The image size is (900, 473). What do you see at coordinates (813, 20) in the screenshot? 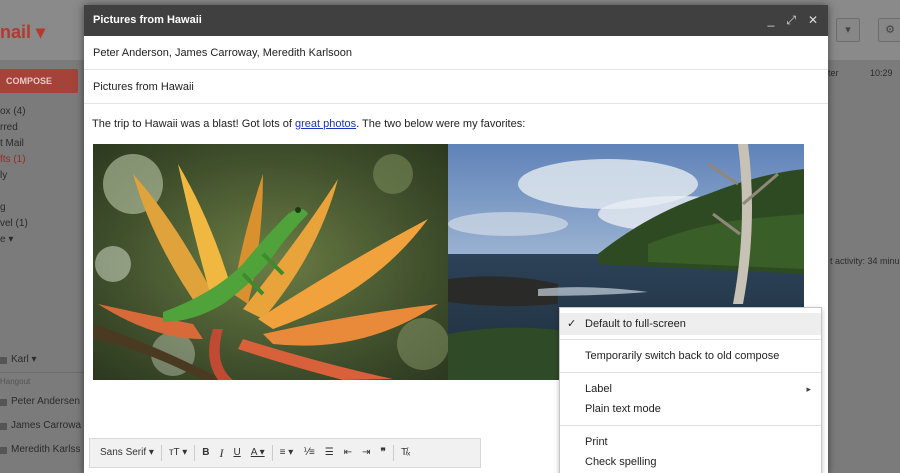
I see `close-icon: ✕` at bounding box center [813, 20].